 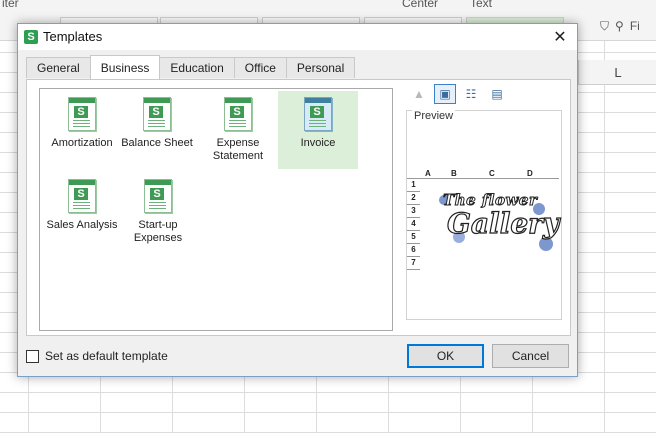 I want to click on close-icon: ✕, so click(x=560, y=37).